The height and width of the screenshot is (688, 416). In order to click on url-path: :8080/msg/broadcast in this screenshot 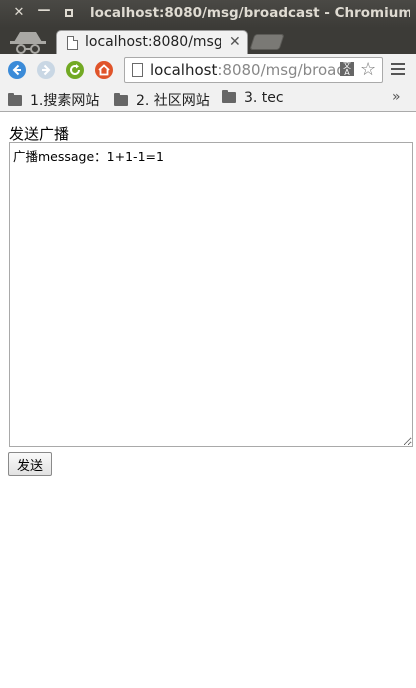, I will do `click(278, 70)`.